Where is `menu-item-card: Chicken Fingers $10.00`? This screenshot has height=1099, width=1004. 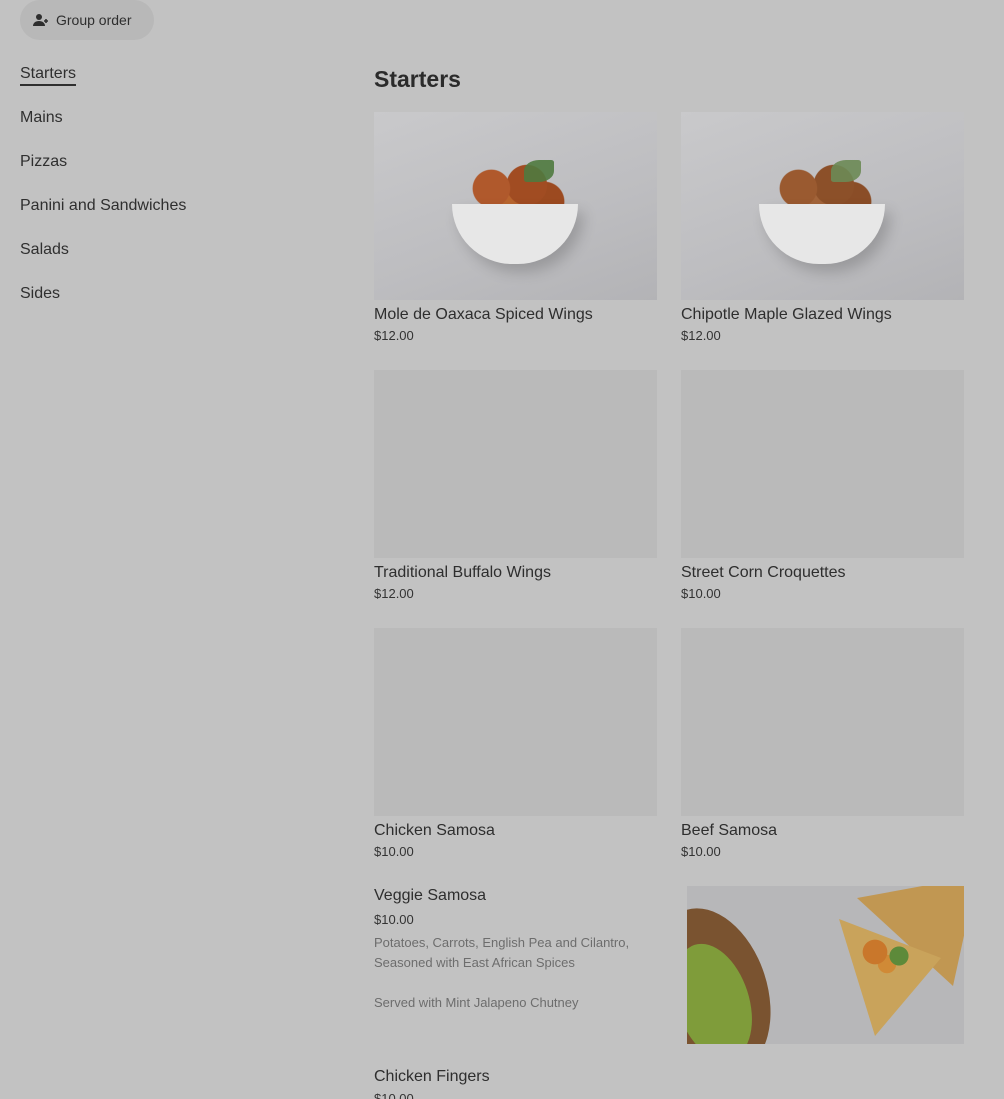
menu-item-card: Chicken Fingers $10.00 is located at coordinates (432, 1083).